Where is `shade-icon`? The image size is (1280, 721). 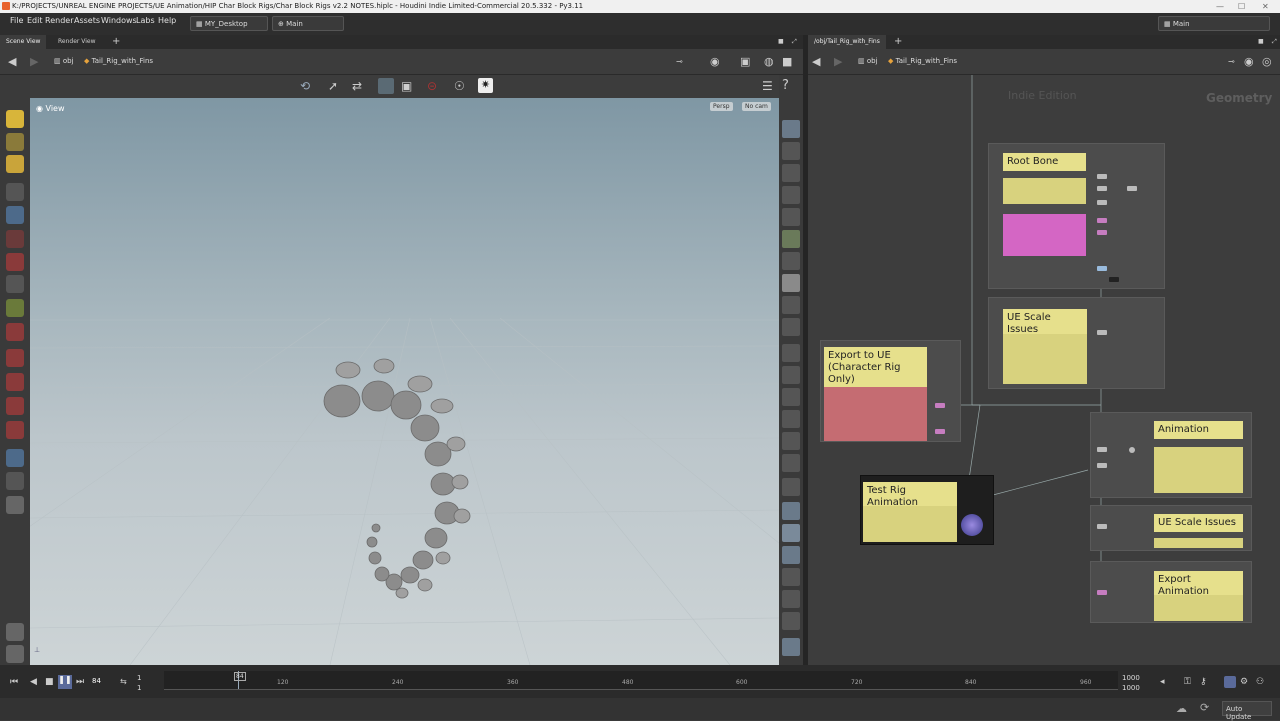
shade-icon is located at coordinates (791, 283).